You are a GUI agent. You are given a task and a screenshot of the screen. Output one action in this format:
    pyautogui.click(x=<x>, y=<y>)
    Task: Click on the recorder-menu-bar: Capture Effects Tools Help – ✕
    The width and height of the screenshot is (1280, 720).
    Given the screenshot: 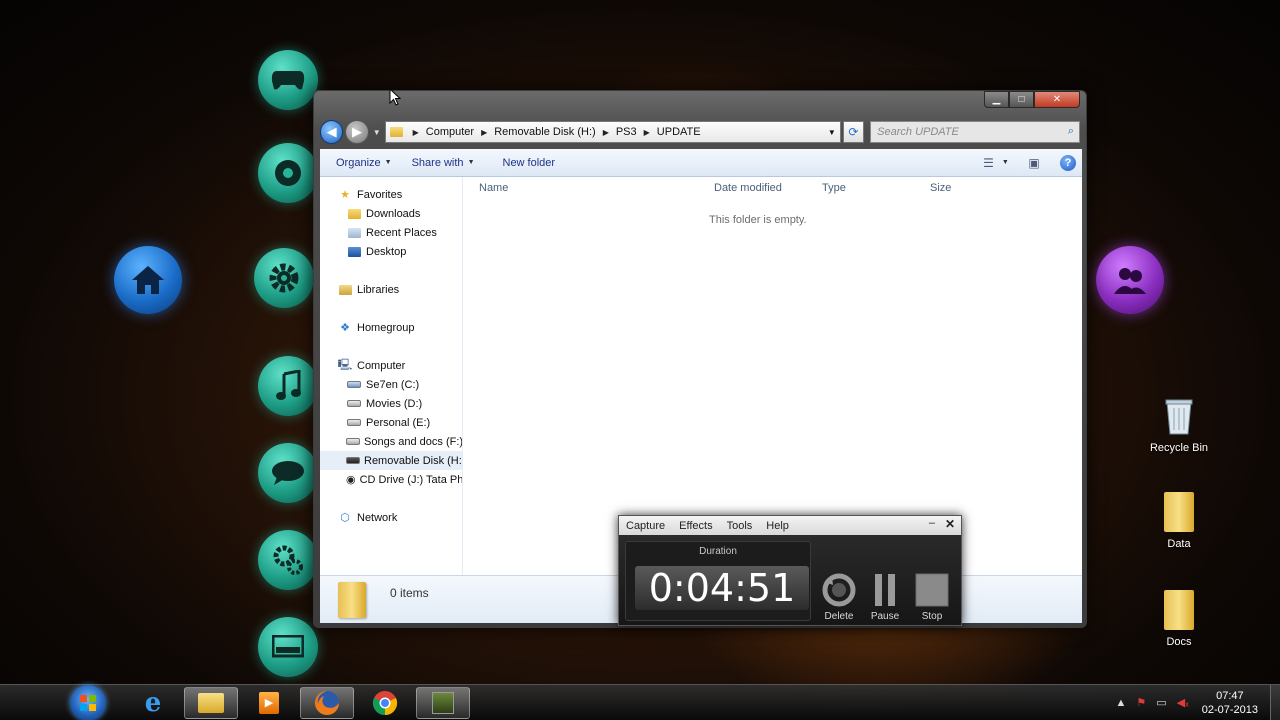 What is the action you would take?
    pyautogui.click(x=790, y=525)
    